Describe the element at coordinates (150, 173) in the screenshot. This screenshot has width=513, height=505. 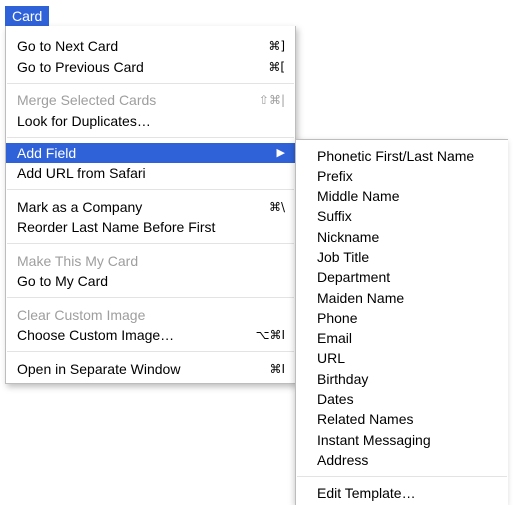
I see `menu-item-add-url-from-safari: Add URL from Safari` at that location.